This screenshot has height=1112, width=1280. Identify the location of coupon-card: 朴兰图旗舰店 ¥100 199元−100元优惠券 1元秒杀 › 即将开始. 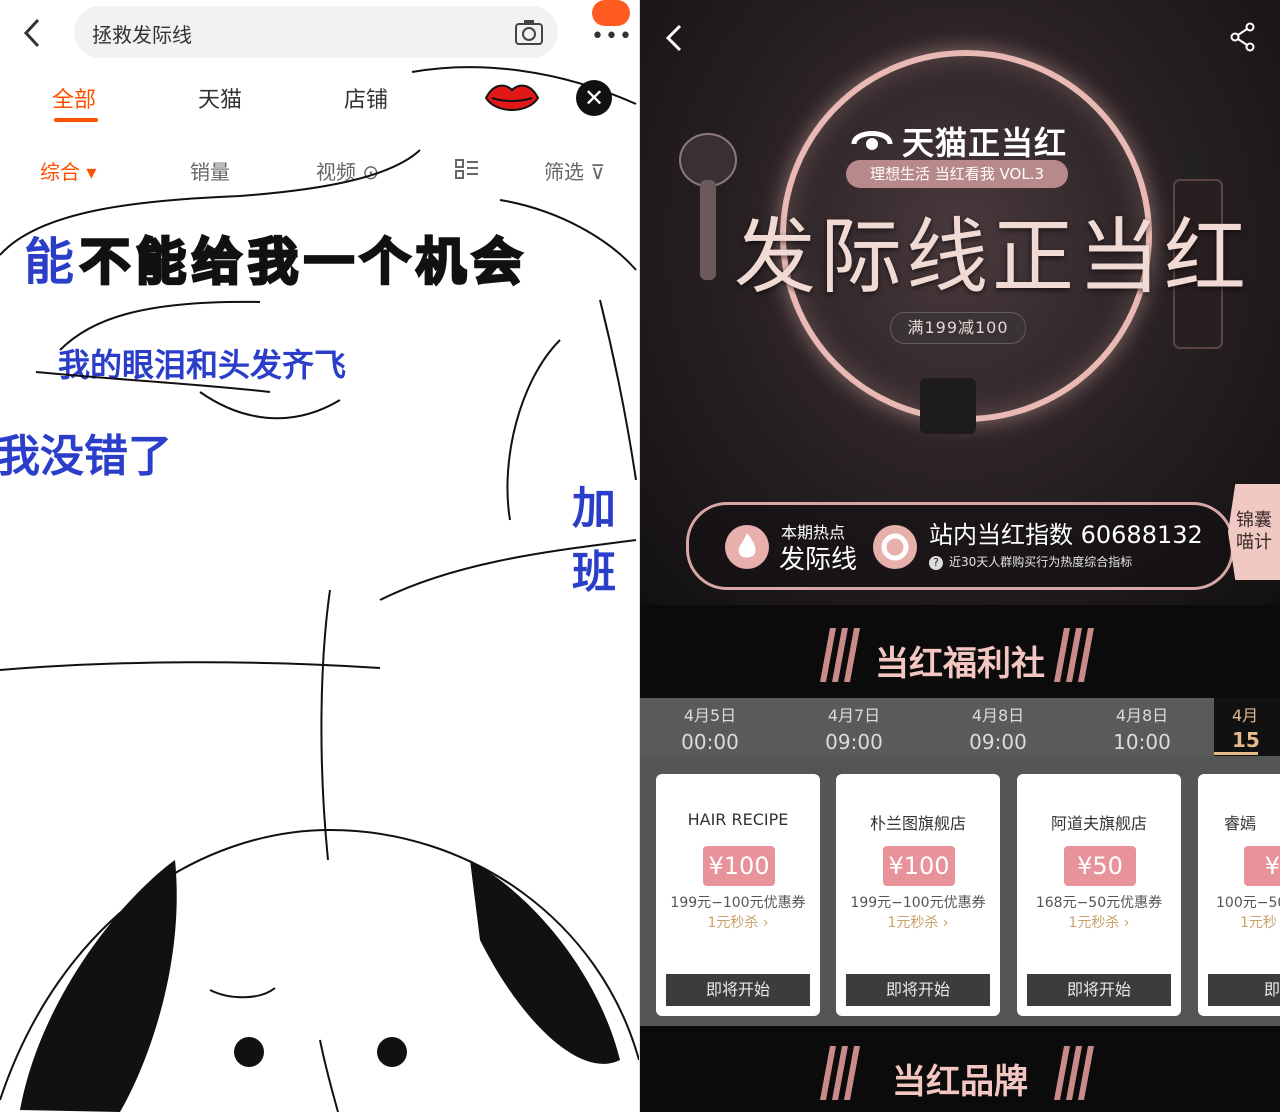
(918, 895).